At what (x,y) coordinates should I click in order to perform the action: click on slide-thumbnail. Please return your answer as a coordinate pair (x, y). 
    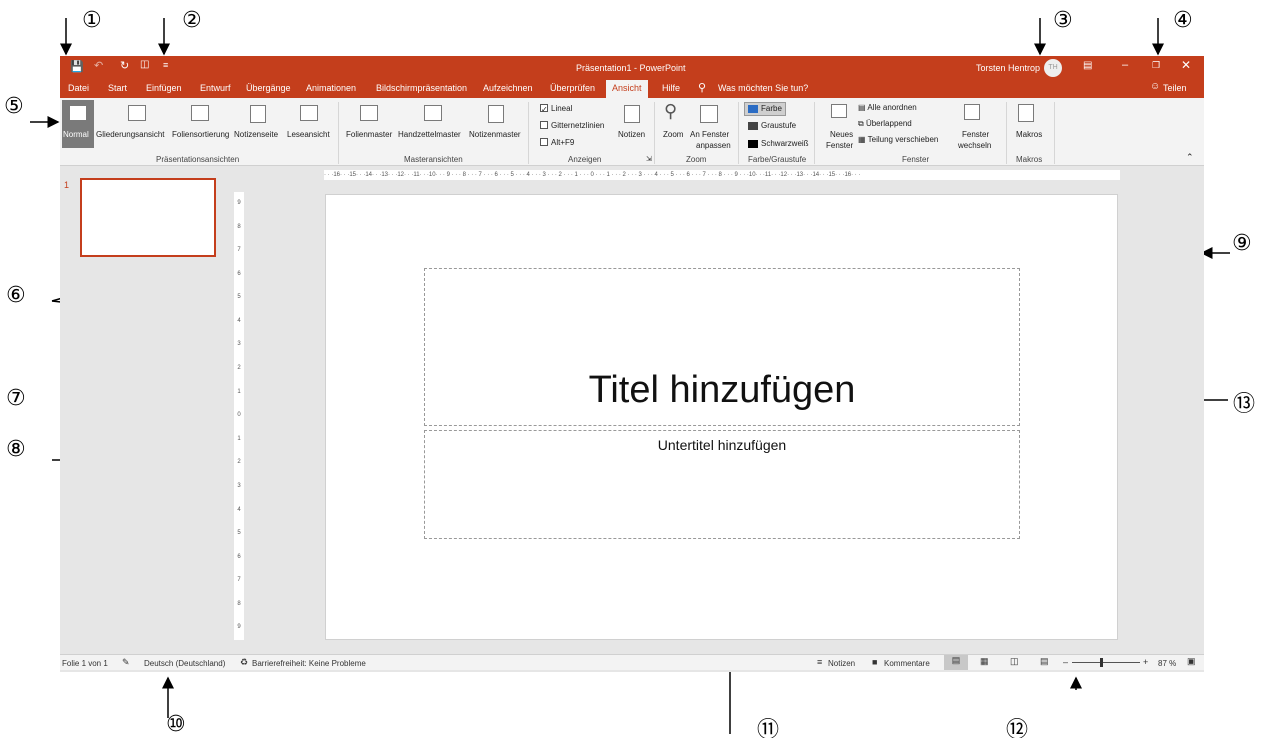
    Looking at the image, I should click on (148, 217).